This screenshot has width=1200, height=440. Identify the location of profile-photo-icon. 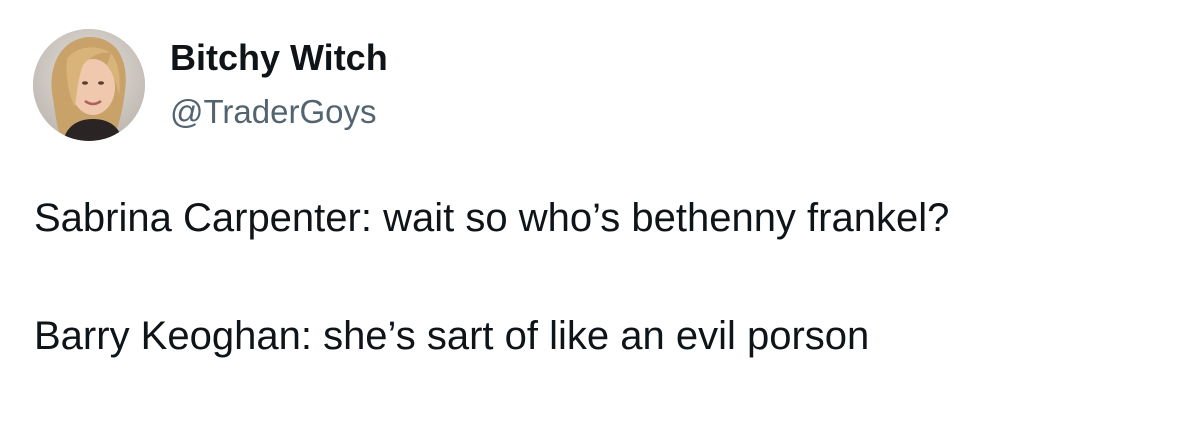
(89, 85).